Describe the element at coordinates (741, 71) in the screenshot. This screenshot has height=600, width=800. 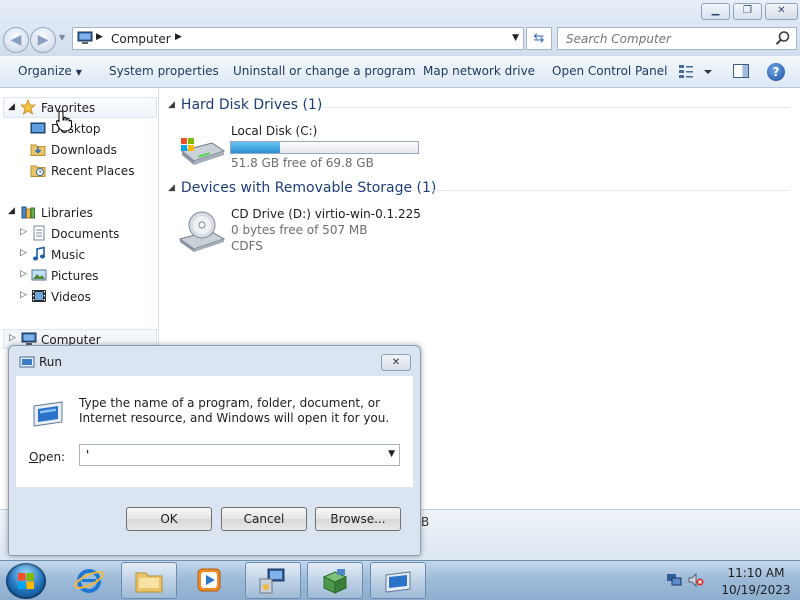
I see `preview-pane-icon` at that location.